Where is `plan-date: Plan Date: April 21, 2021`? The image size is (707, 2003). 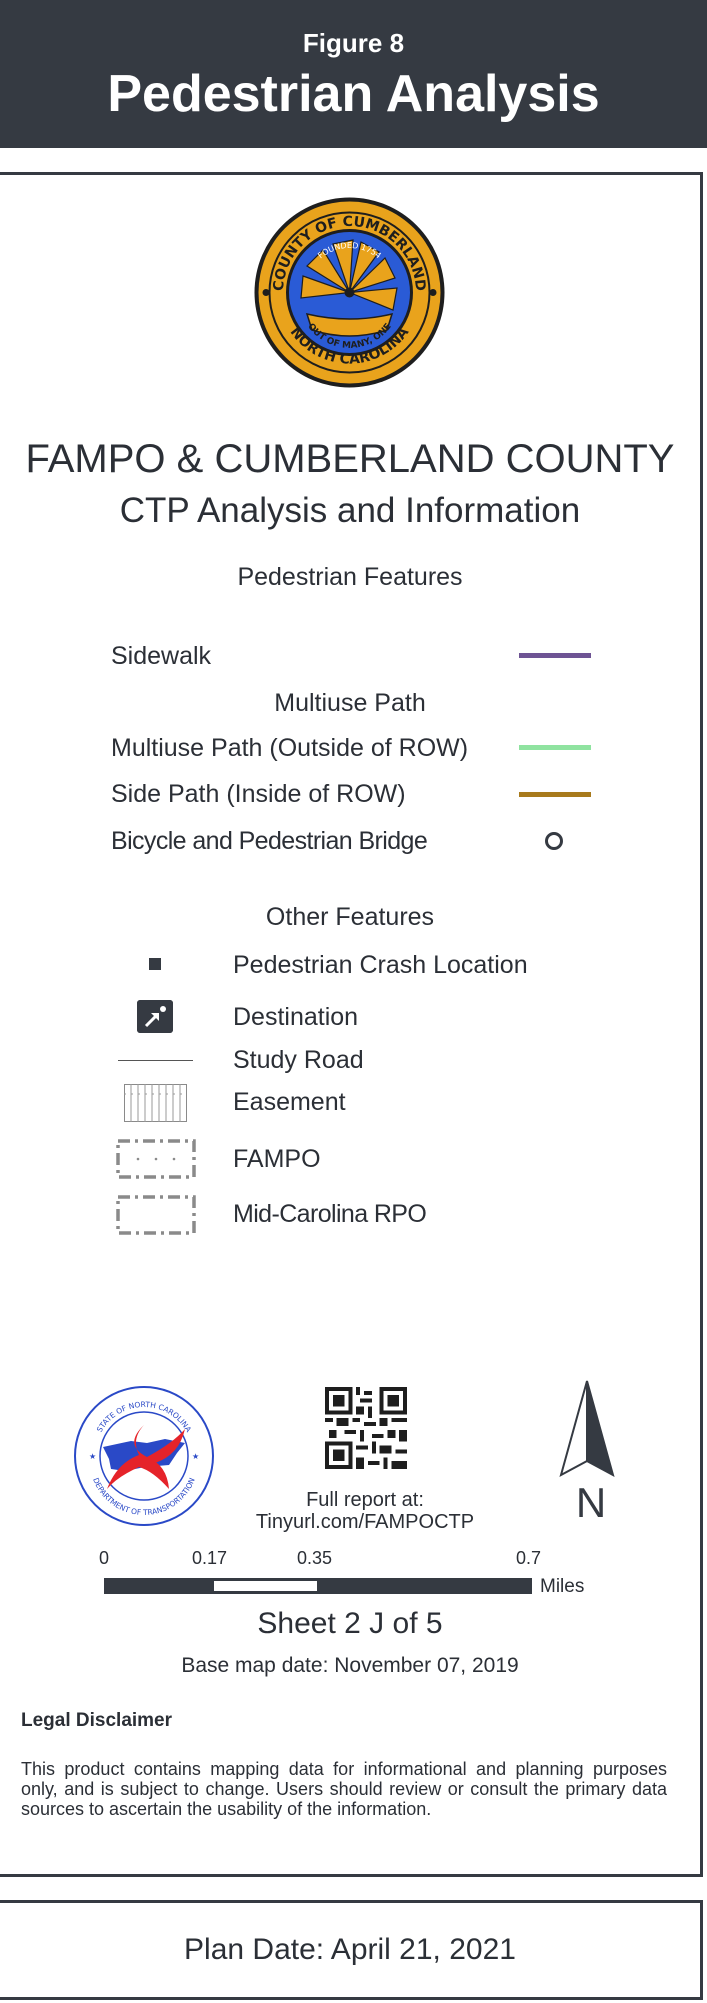
plan-date: Plan Date: April 21, 2021 is located at coordinates (350, 1949).